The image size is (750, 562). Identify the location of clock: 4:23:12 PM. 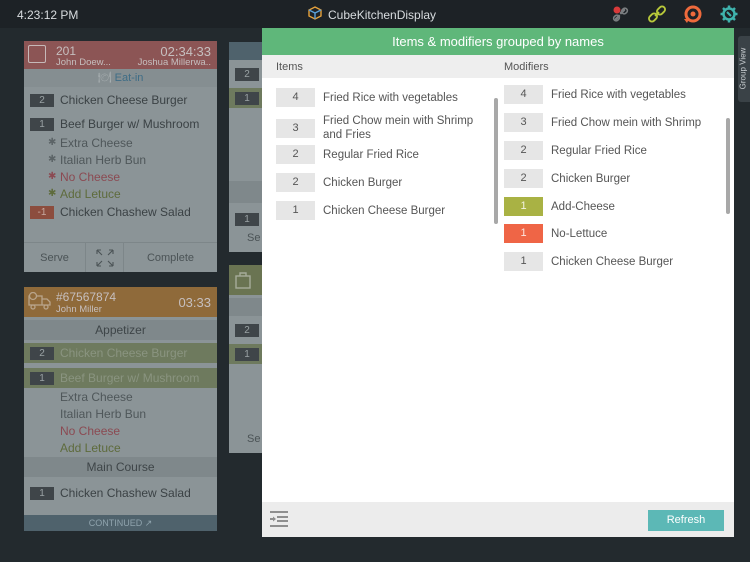
(48, 15).